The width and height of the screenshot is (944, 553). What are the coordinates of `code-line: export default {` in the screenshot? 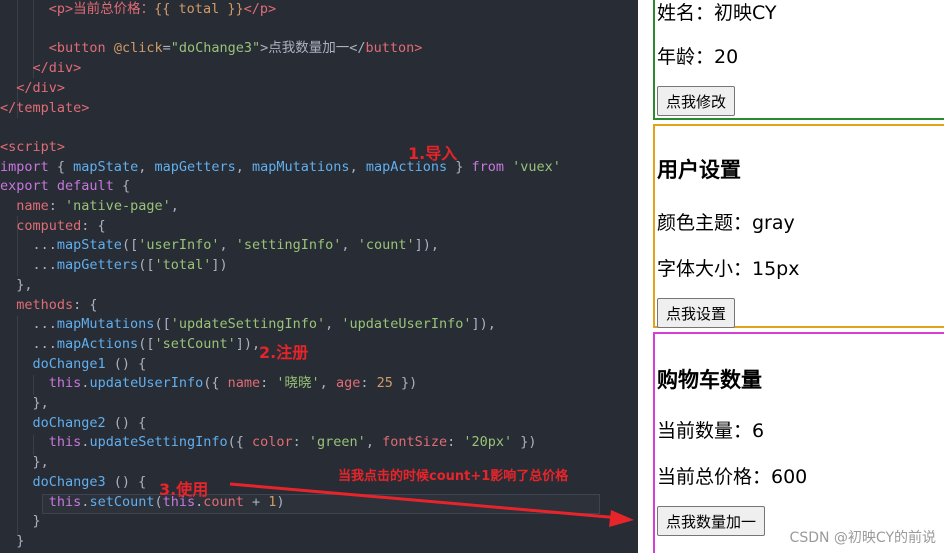 It's located at (65, 186).